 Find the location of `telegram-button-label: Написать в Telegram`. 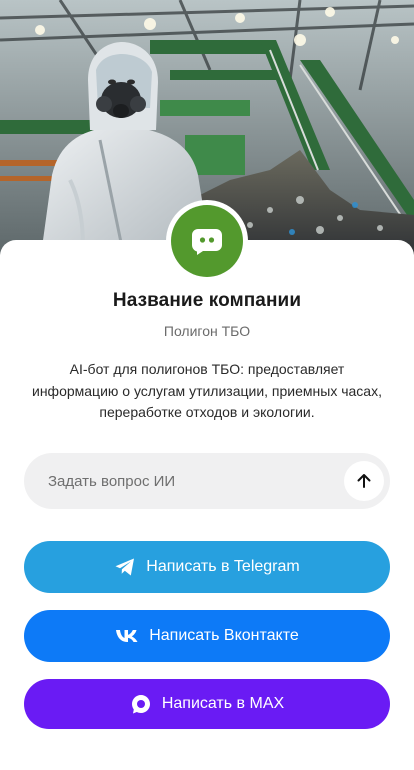

telegram-button-label: Написать в Telegram is located at coordinates (223, 566).